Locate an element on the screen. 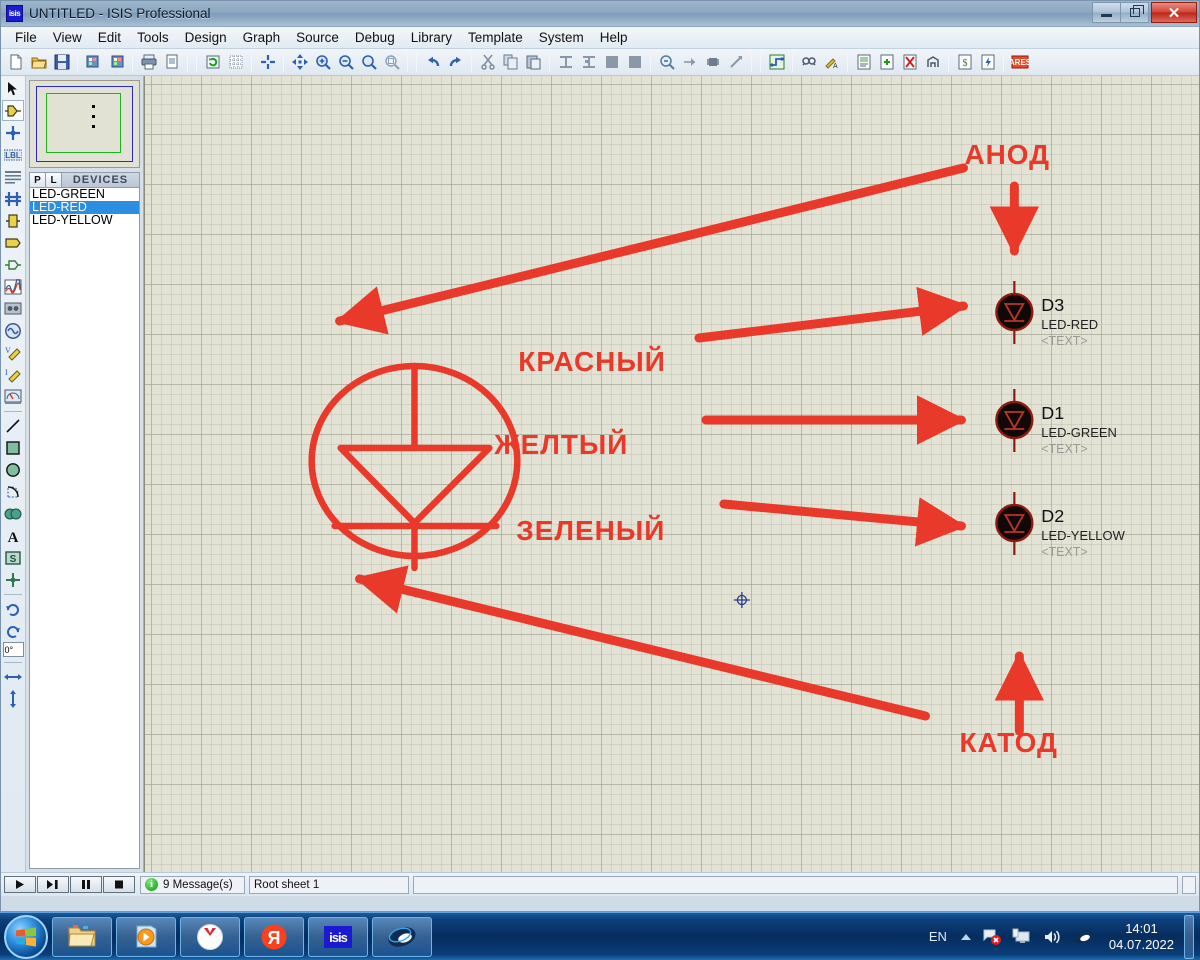 The height and width of the screenshot is (960, 1200). circle-tool-icon is located at coordinates (13, 469).